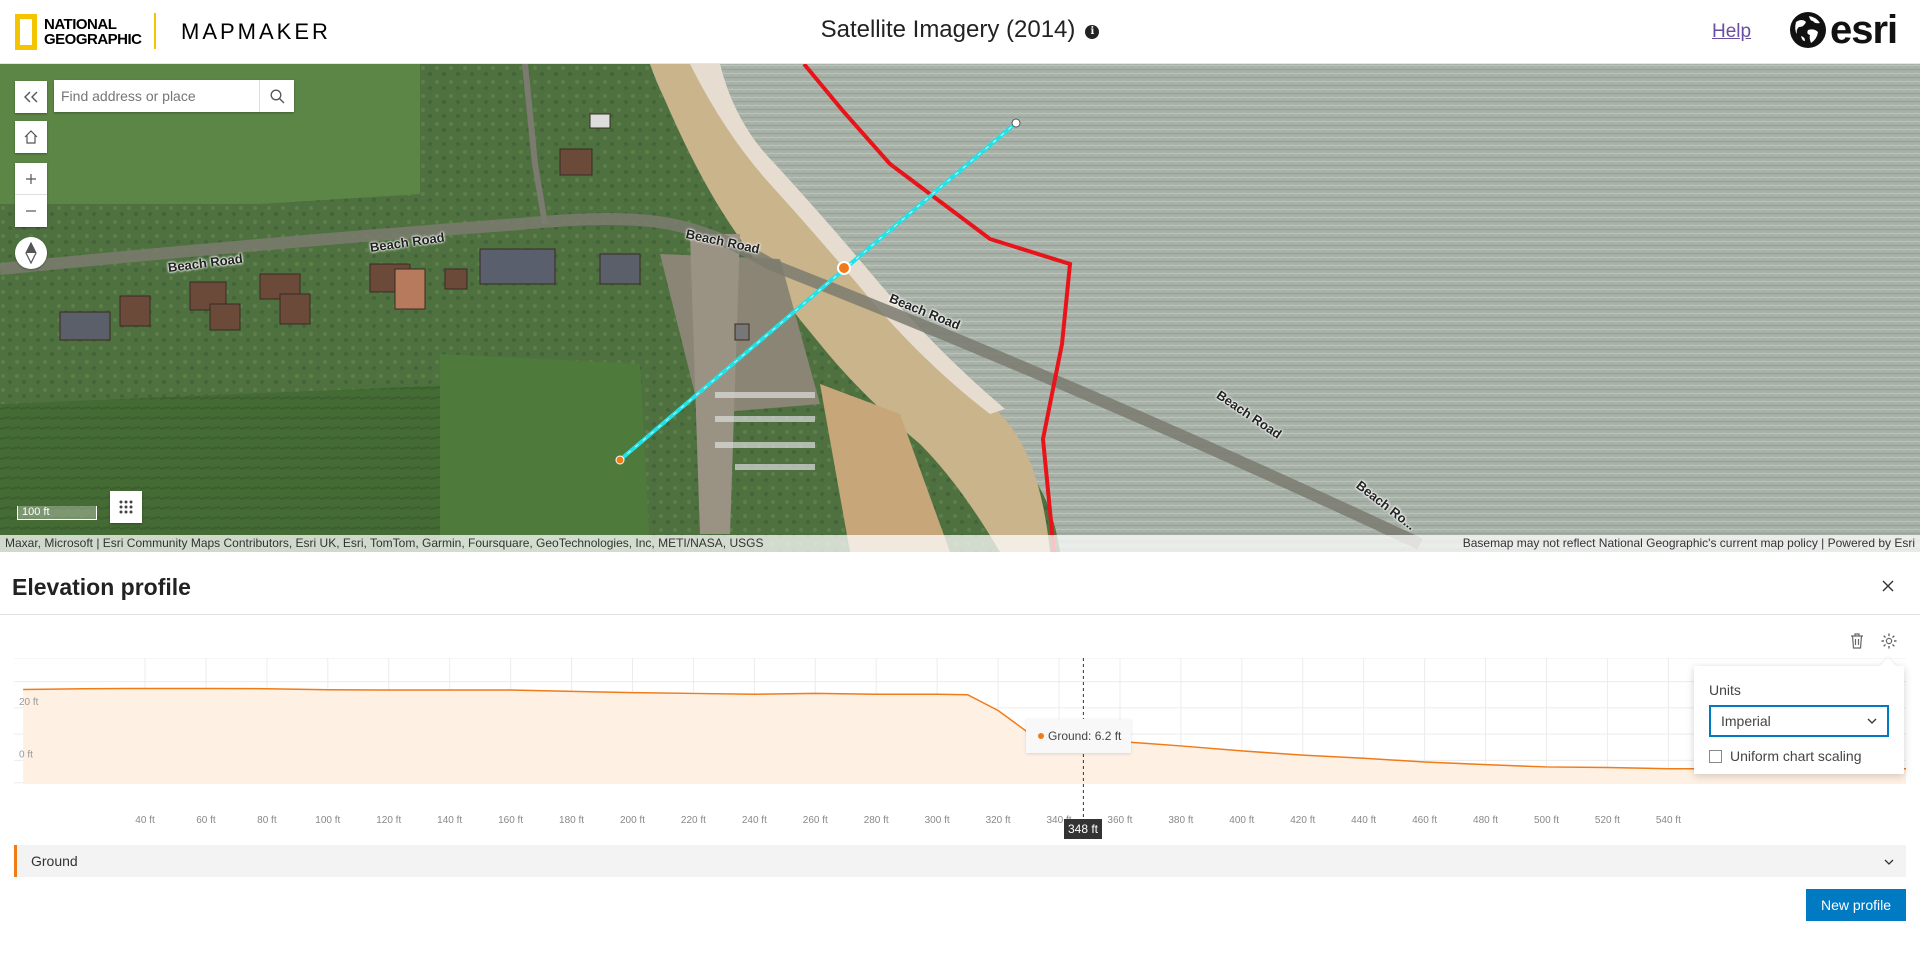 This screenshot has height=953, width=1920. What do you see at coordinates (968, 736) in the screenshot?
I see `ground-area` at bounding box center [968, 736].